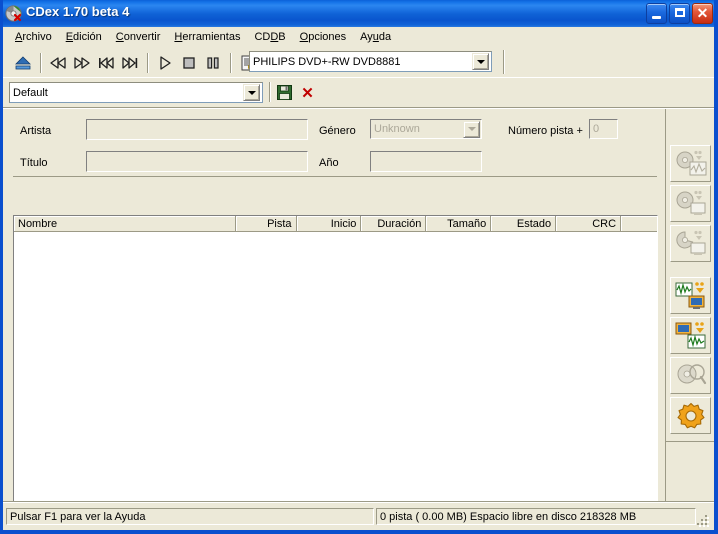 The image size is (718, 534). I want to click on delete-profile-button: ✕, so click(307, 92).